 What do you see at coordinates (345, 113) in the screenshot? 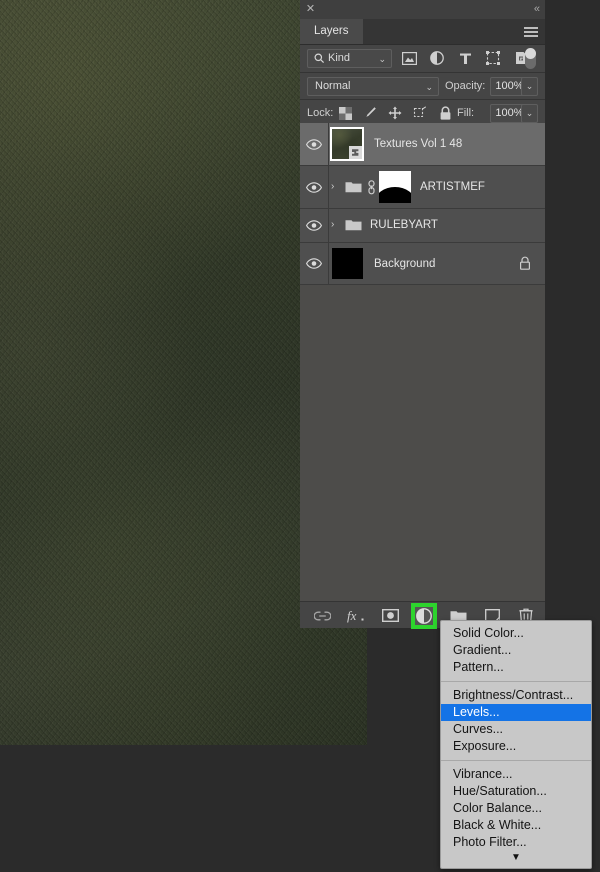
I see `lock-transparent-pixels-icon` at bounding box center [345, 113].